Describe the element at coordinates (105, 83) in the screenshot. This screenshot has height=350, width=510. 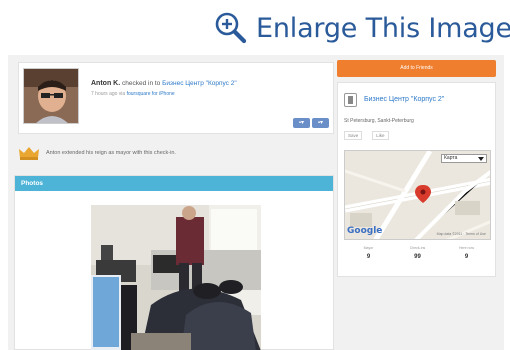
I see `user-name: Anton K.` at that location.